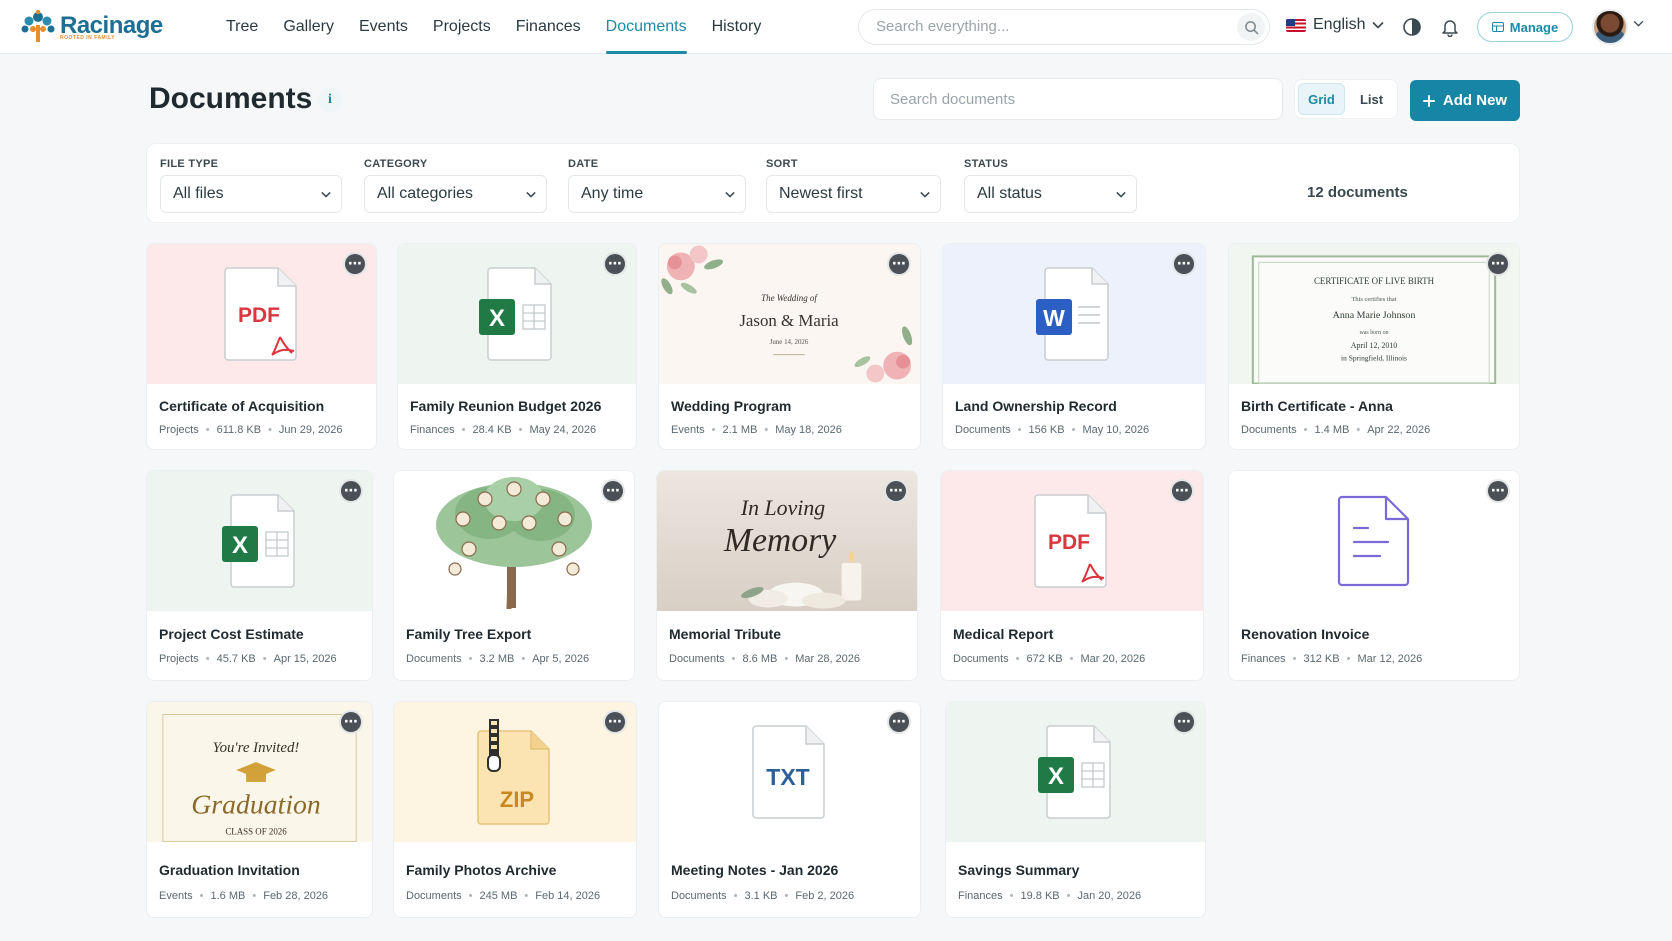 The image size is (1672, 941). Describe the element at coordinates (986, 164) in the screenshot. I see `filter-label: STATUS` at that location.